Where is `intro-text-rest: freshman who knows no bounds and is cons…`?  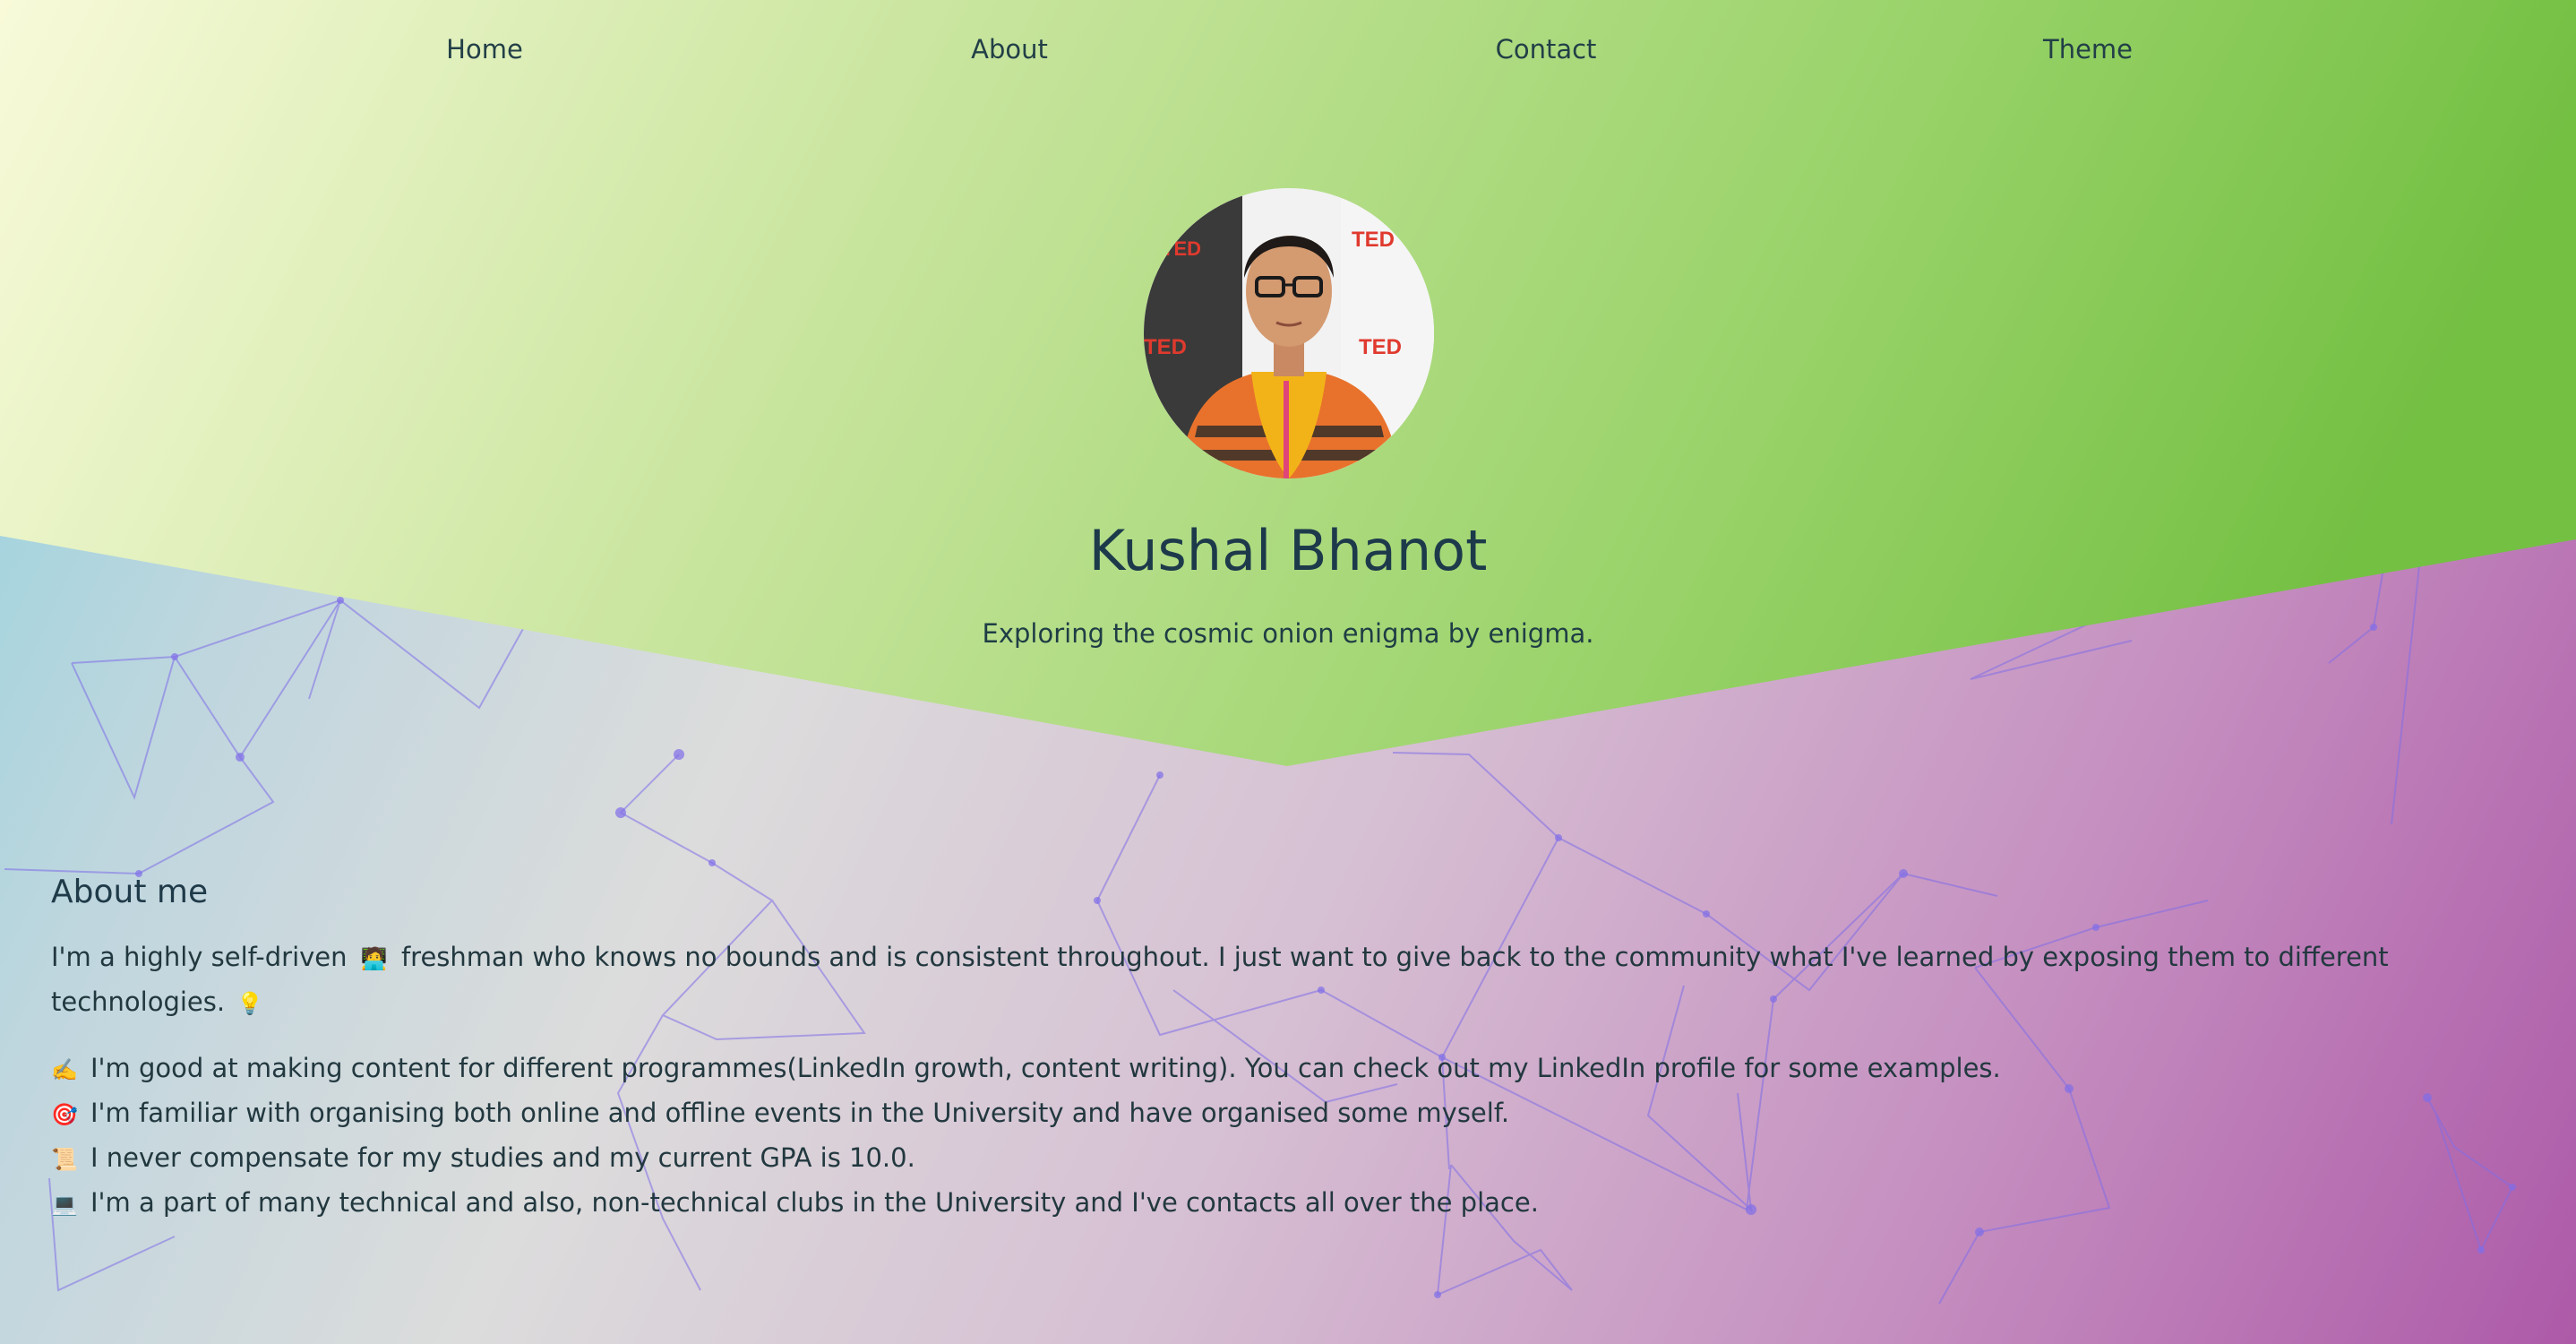
intro-text-rest: freshman who knows no bounds and is cons… is located at coordinates (1220, 979).